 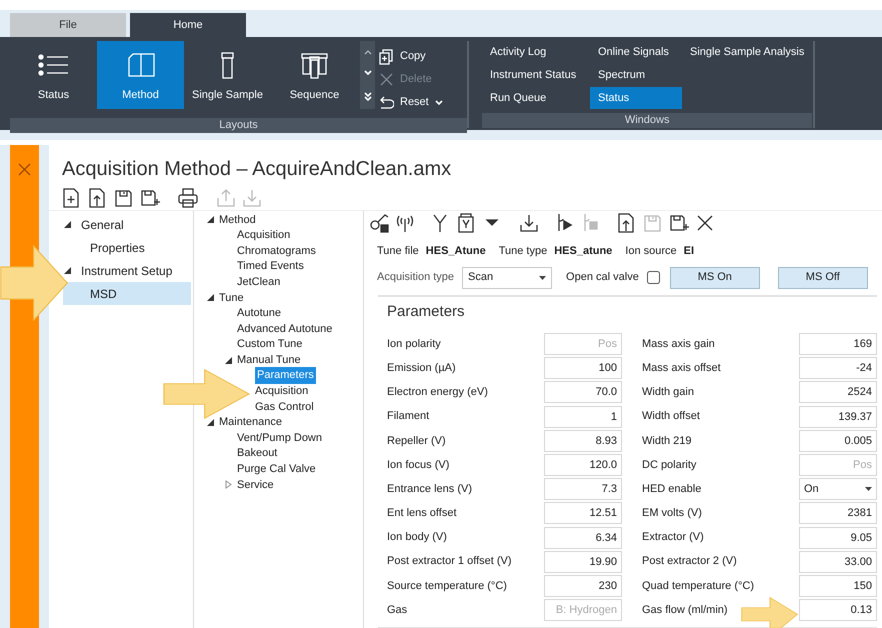 What do you see at coordinates (672, 489) in the screenshot?
I see `field-label: HED enable` at bounding box center [672, 489].